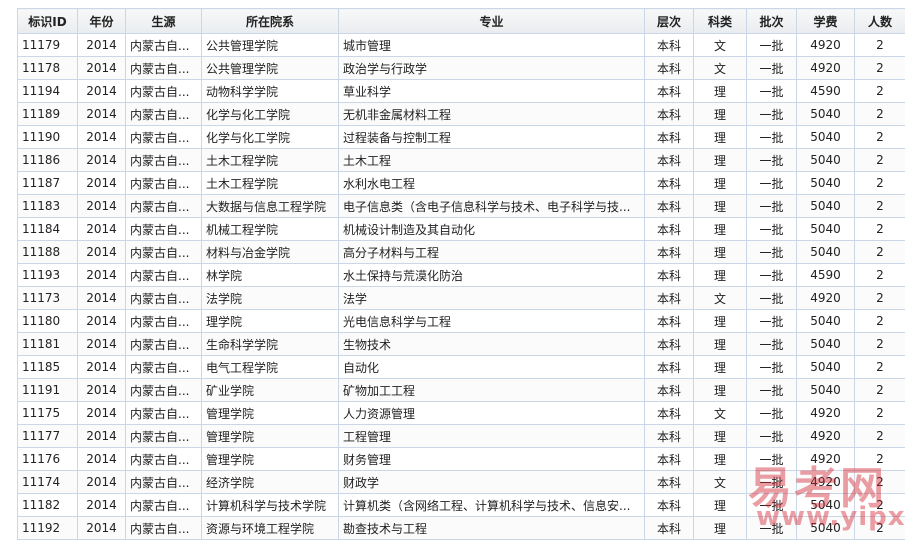 The width and height of the screenshot is (905, 542). What do you see at coordinates (101, 21) in the screenshot?
I see `column-header-year: 年份` at bounding box center [101, 21].